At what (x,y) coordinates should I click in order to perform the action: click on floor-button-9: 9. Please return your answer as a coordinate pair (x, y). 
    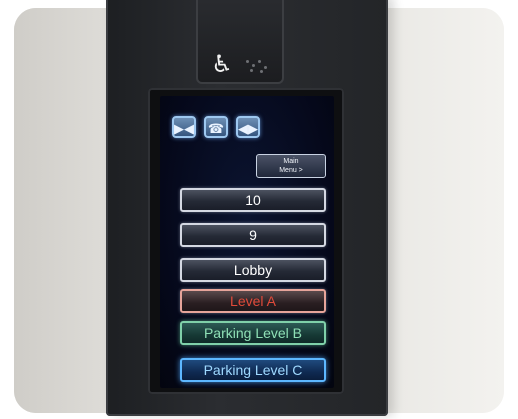
    Looking at the image, I should click on (253, 235).